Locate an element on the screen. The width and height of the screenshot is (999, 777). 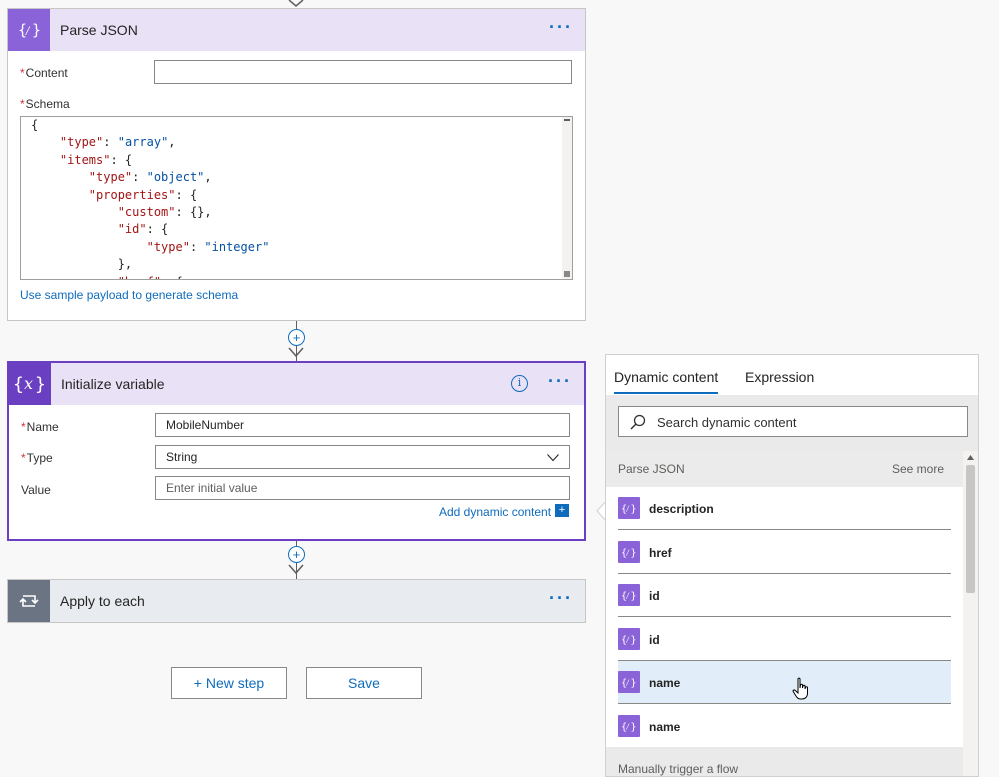
type-label-text: Type is located at coordinates (39, 458).